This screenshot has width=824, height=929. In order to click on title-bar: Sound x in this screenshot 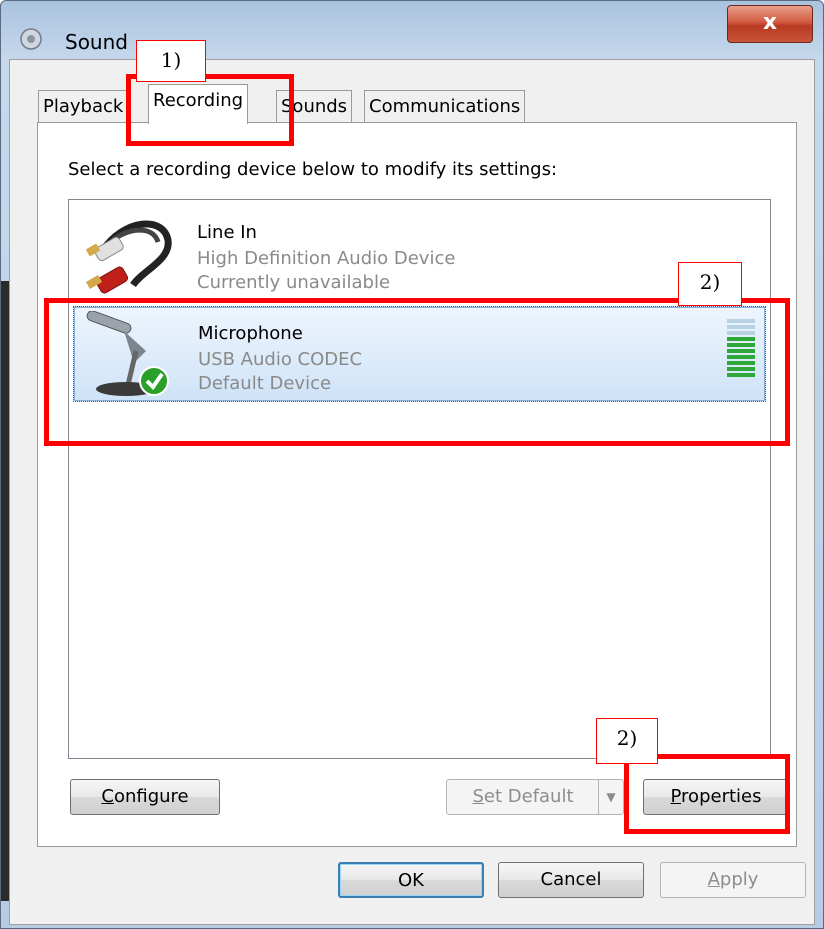, I will do `click(412, 27)`.